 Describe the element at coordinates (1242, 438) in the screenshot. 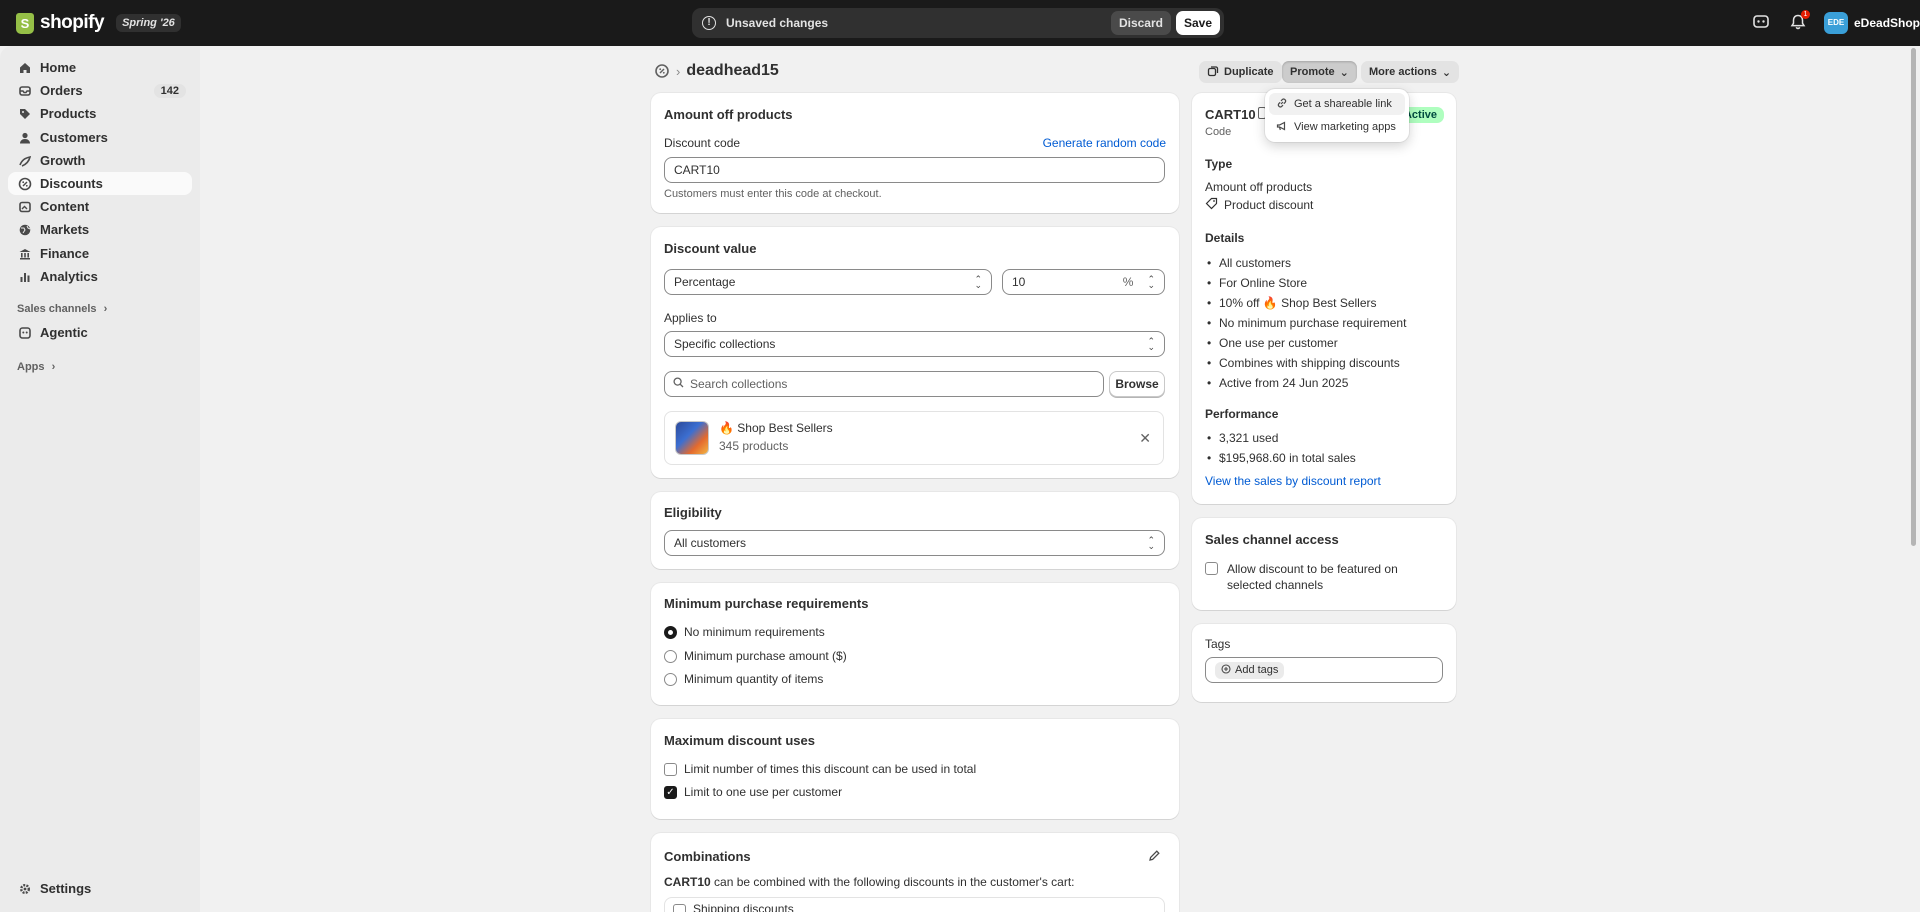

I see `performance-item: 3,321 used` at that location.